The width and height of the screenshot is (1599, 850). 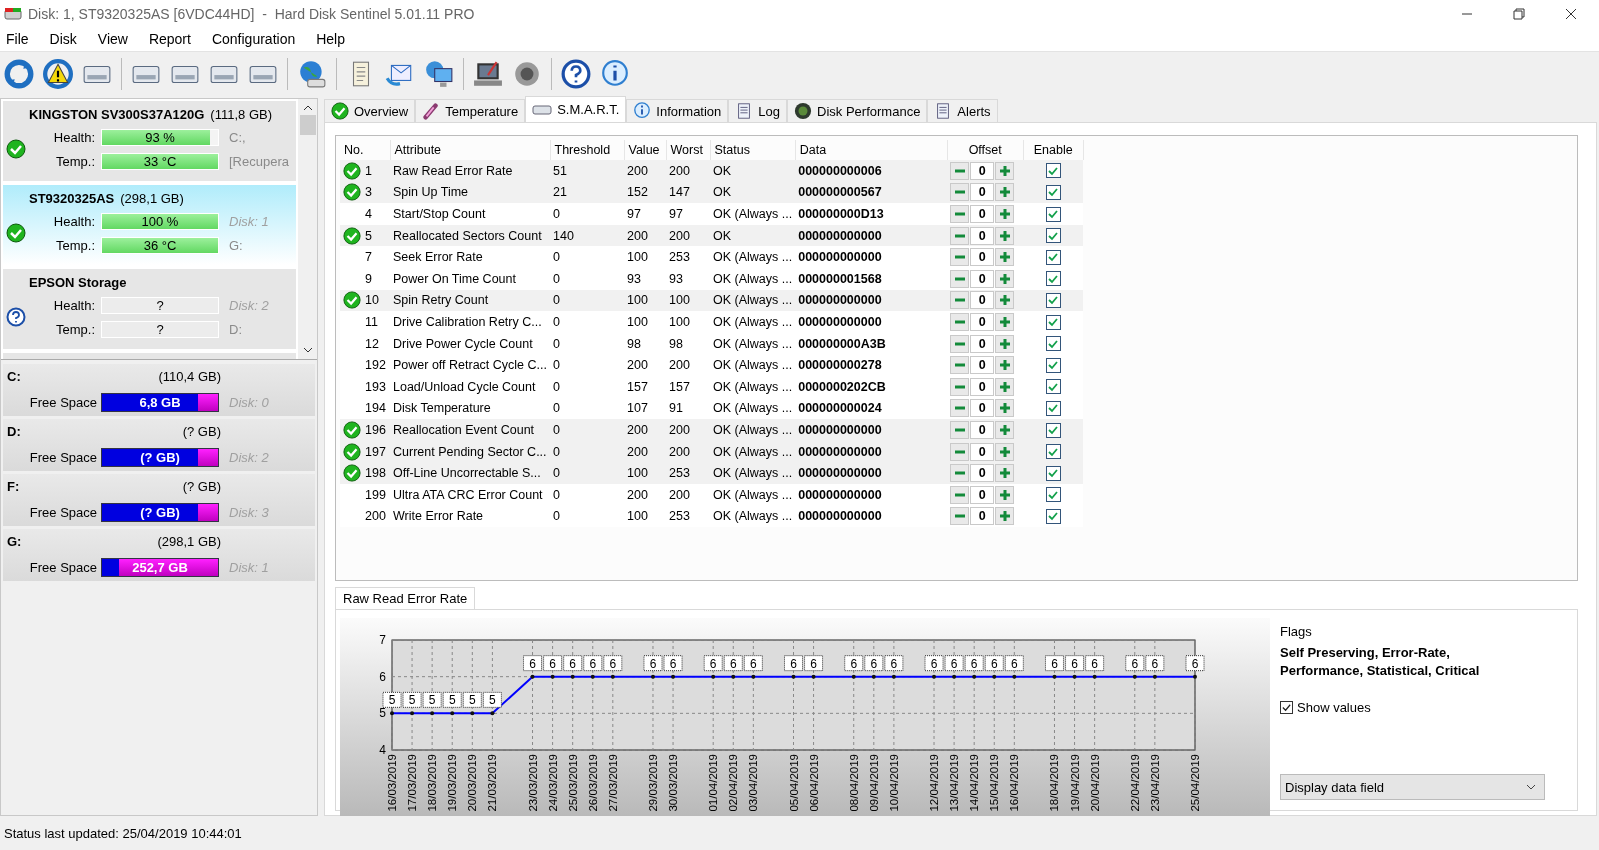 I want to click on table-row: 11 Drive Calibration Retry C... 0 100 100 OK (Always ... 000000000000 0, so click(x=712, y=322).